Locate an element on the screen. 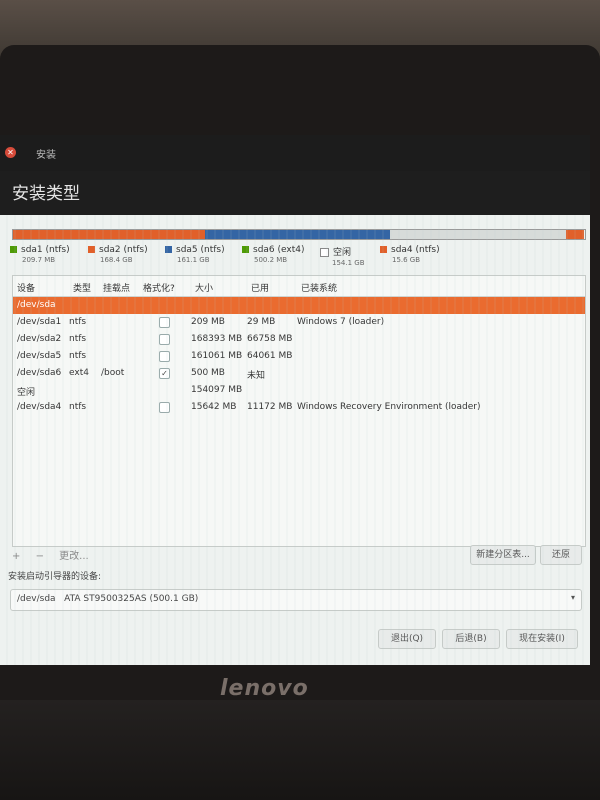 This screenshot has height=800, width=600. cell-mount: /boot is located at coordinates (113, 373).